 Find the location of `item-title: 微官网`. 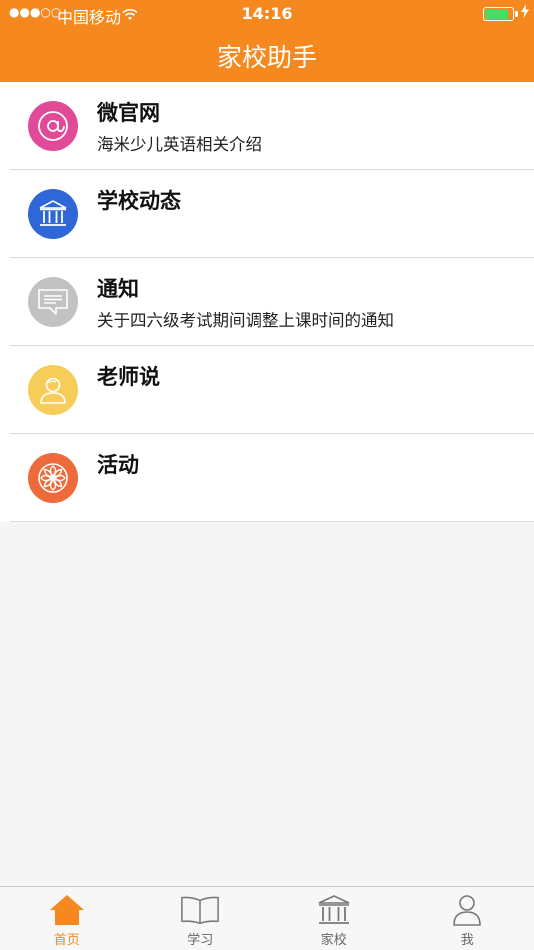

item-title: 微官网 is located at coordinates (128, 113).